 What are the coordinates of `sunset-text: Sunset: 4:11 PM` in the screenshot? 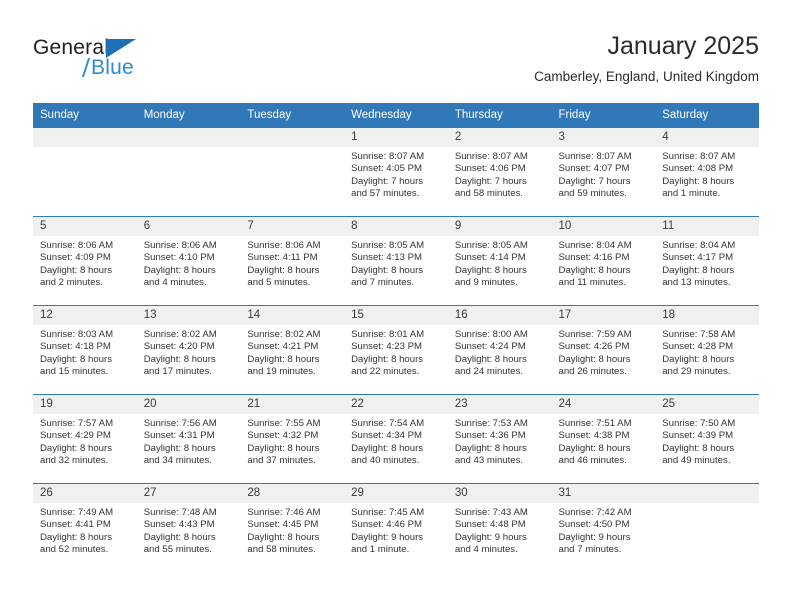 It's located at (282, 258).